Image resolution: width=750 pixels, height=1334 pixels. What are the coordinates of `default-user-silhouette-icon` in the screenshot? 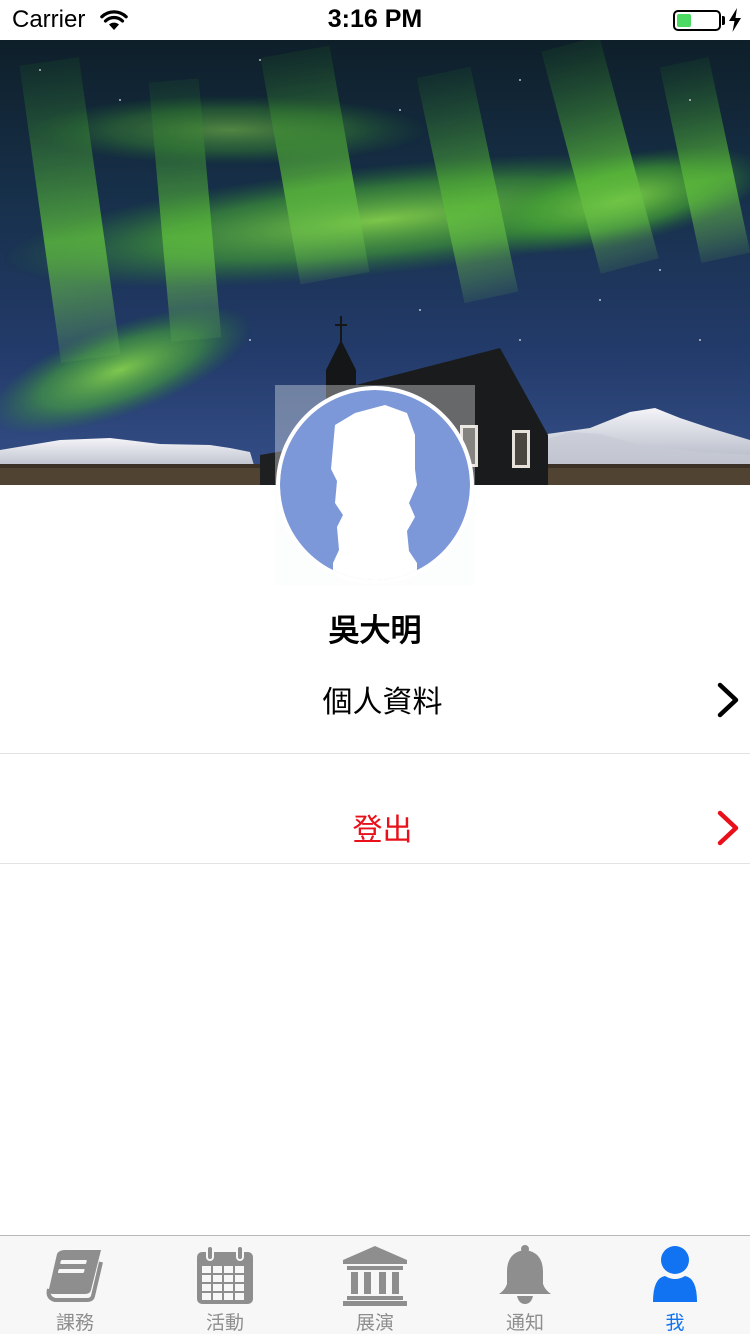 It's located at (375, 485).